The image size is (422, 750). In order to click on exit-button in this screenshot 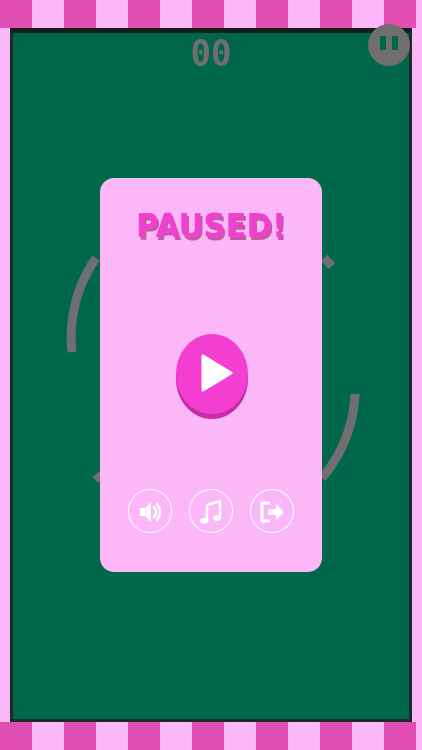, I will do `click(272, 511)`.